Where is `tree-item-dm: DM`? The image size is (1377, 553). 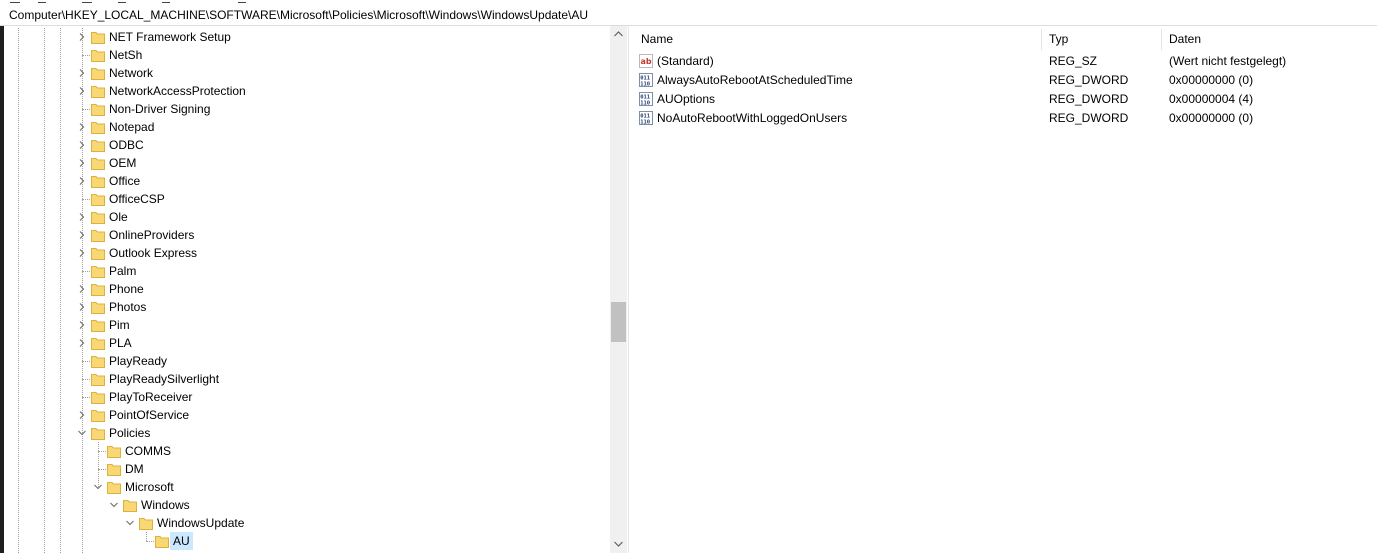 tree-item-dm: DM is located at coordinates (304, 469).